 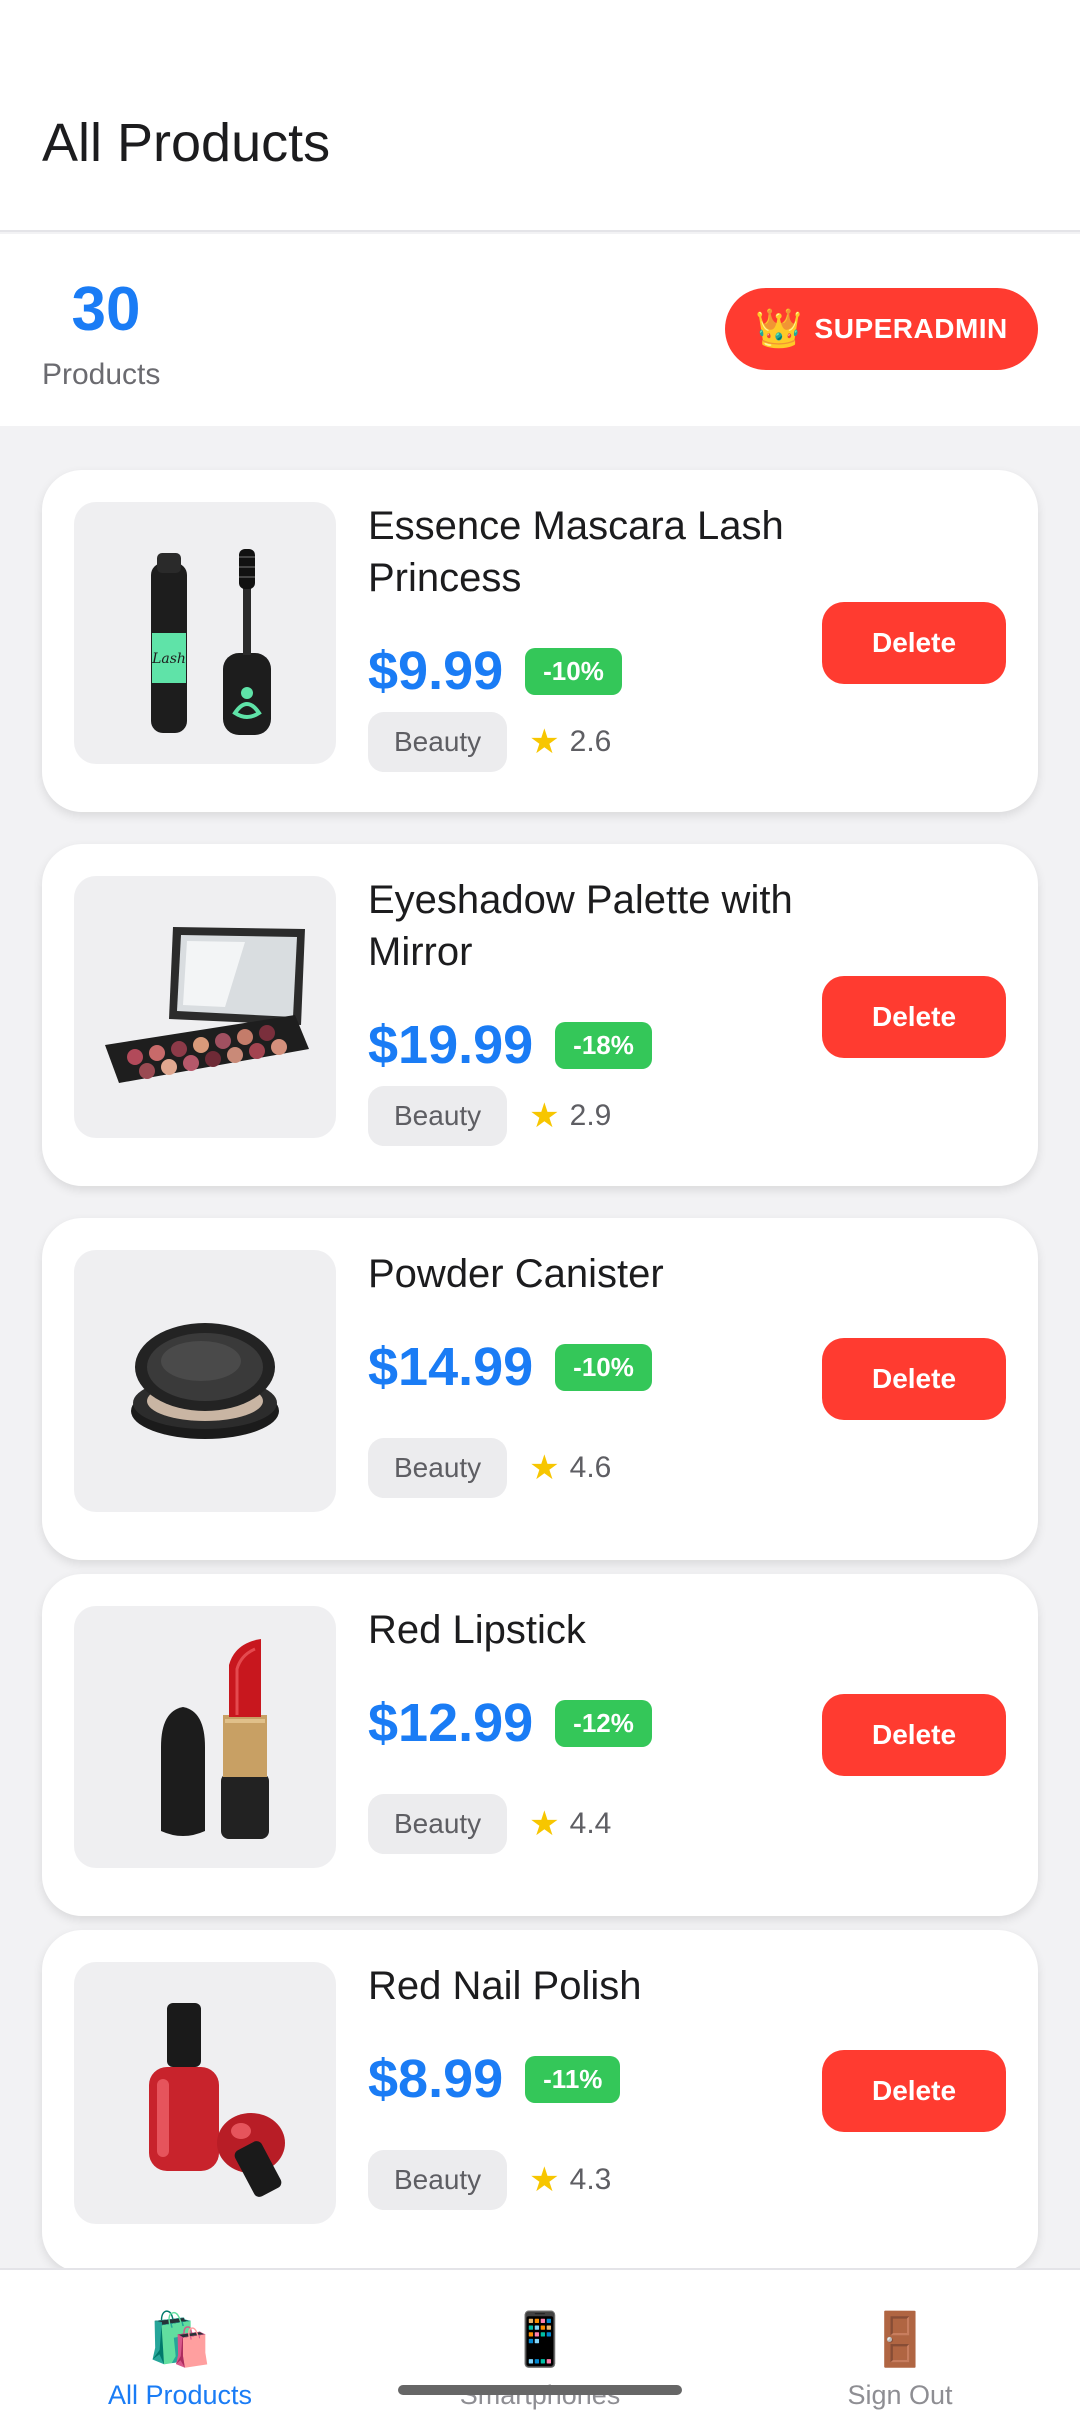 I want to click on tab-label: All Products, so click(x=180, y=2395).